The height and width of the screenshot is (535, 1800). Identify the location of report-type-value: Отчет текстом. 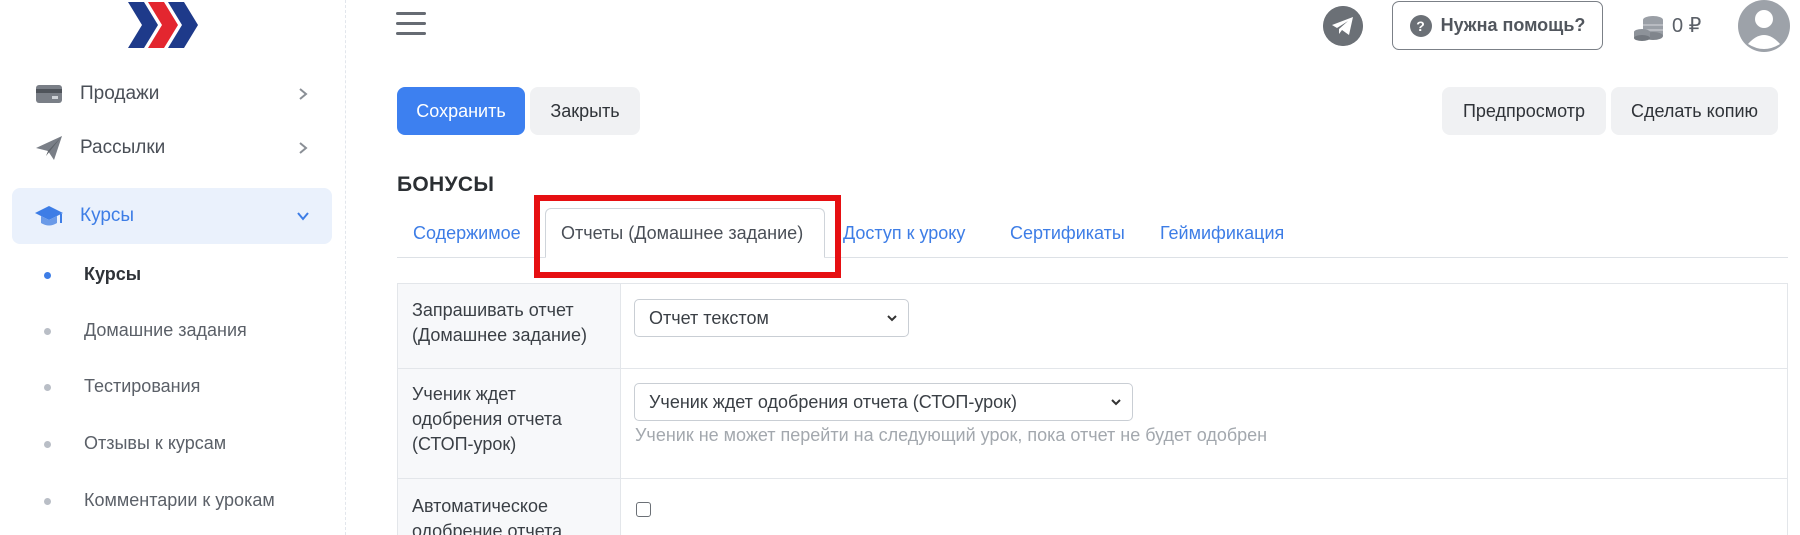
(709, 317).